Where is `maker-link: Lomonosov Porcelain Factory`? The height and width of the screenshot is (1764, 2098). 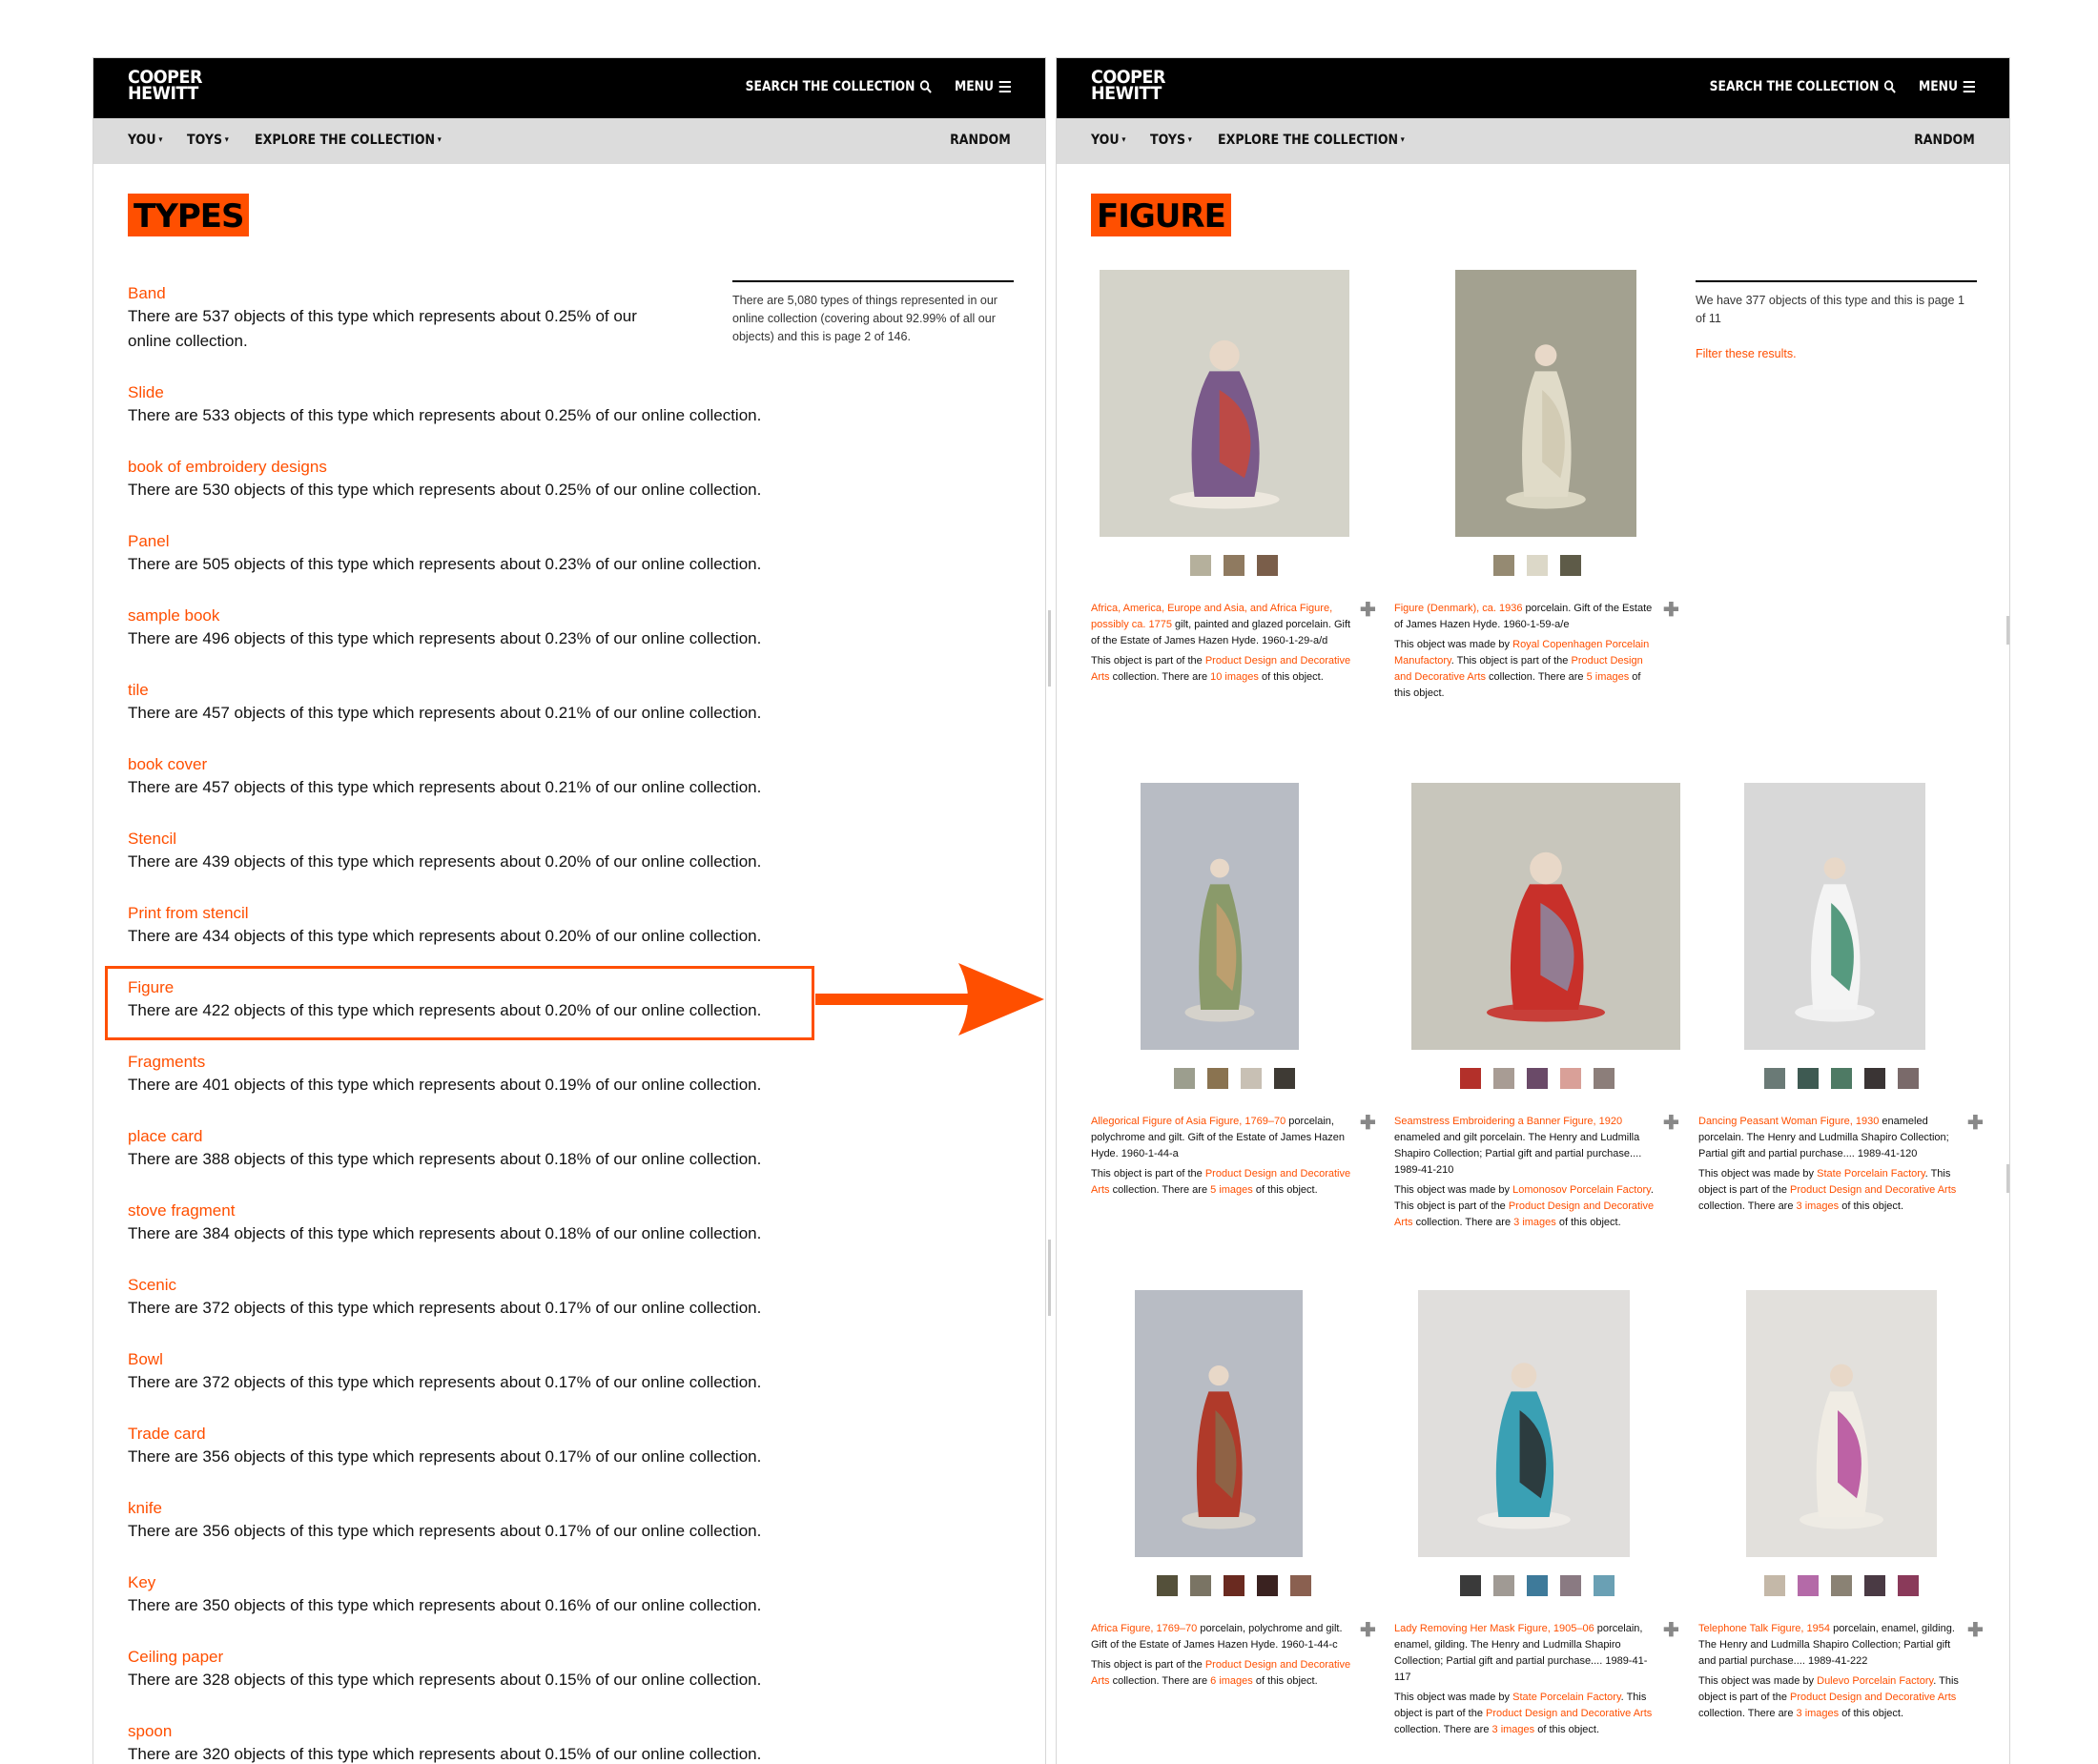 maker-link: Lomonosov Porcelain Factory is located at coordinates (1581, 1190).